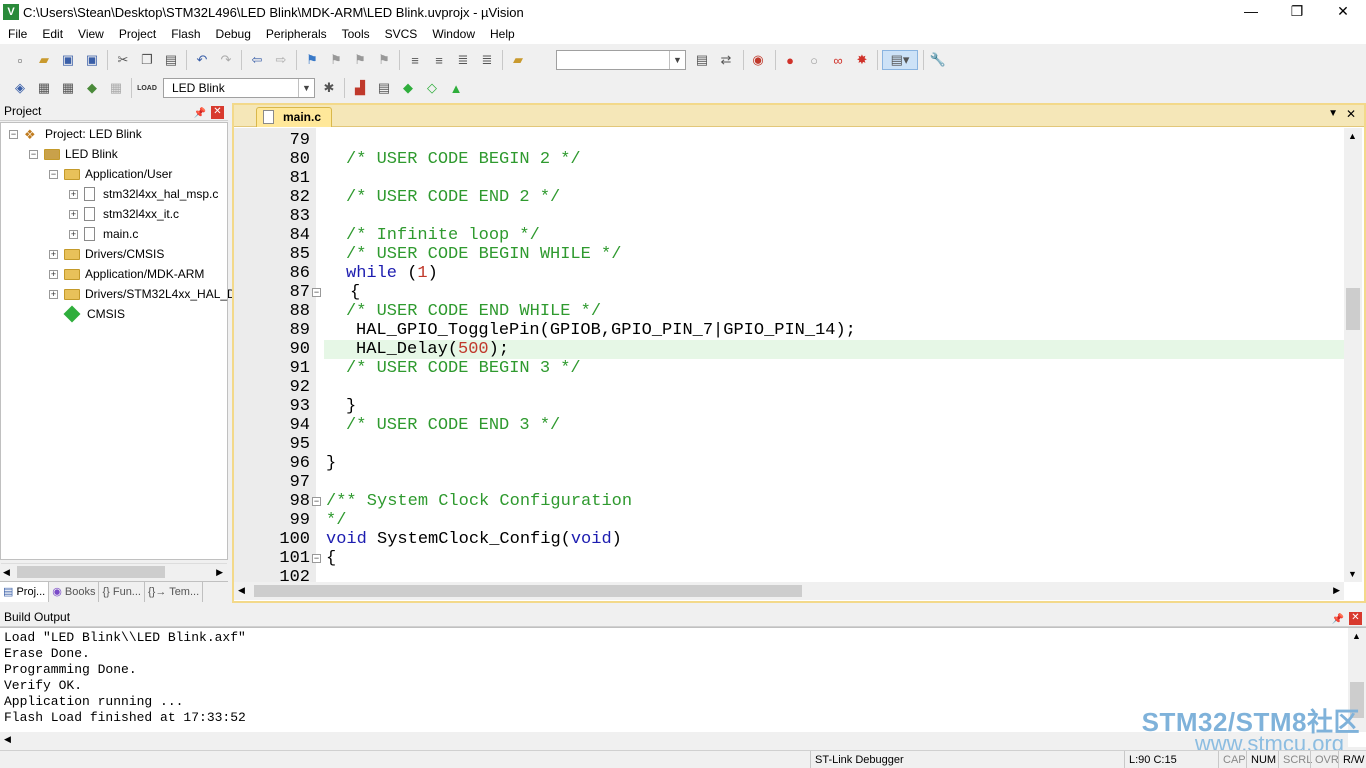 The height and width of the screenshot is (768, 1366). Describe the element at coordinates (518, 60) in the screenshot. I see `find-in-files-icon: ▰` at that location.